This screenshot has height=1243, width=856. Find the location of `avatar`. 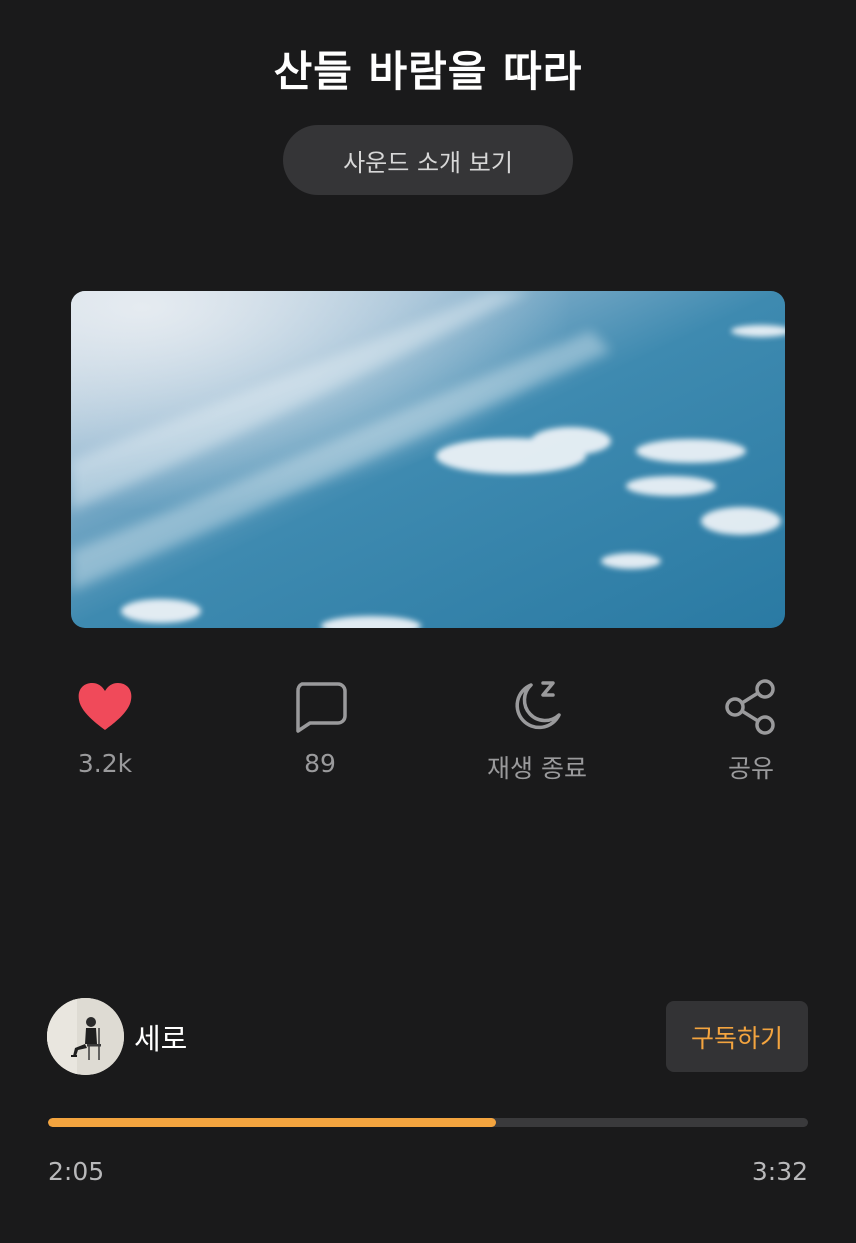

avatar is located at coordinates (85, 1036).